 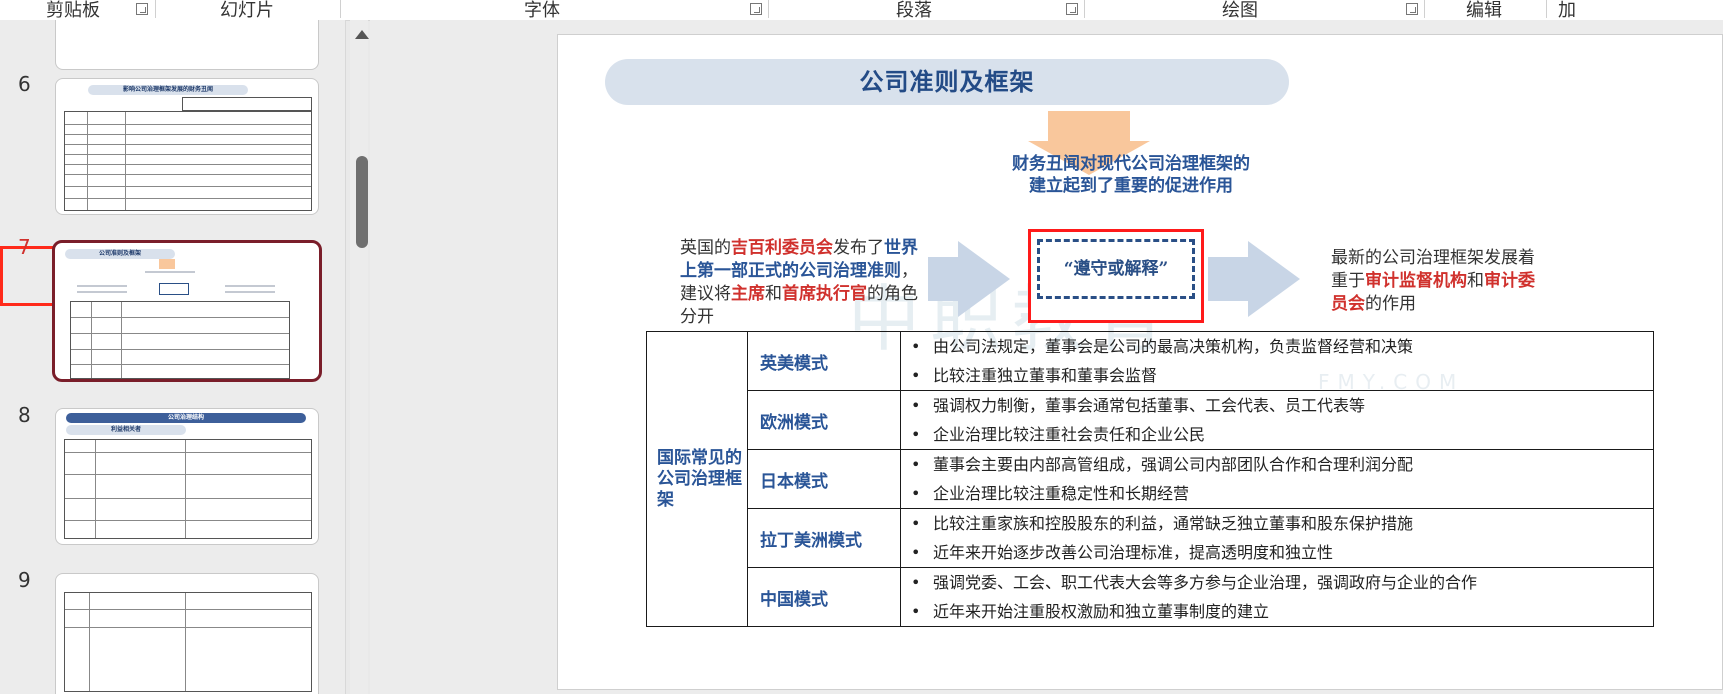 I want to click on drawing-launcher-icon, so click(x=1412, y=9).